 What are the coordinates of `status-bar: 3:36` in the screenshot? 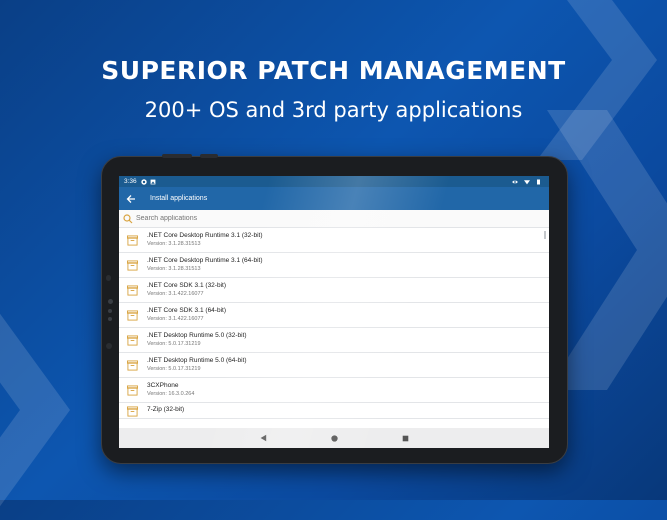 It's located at (334, 181).